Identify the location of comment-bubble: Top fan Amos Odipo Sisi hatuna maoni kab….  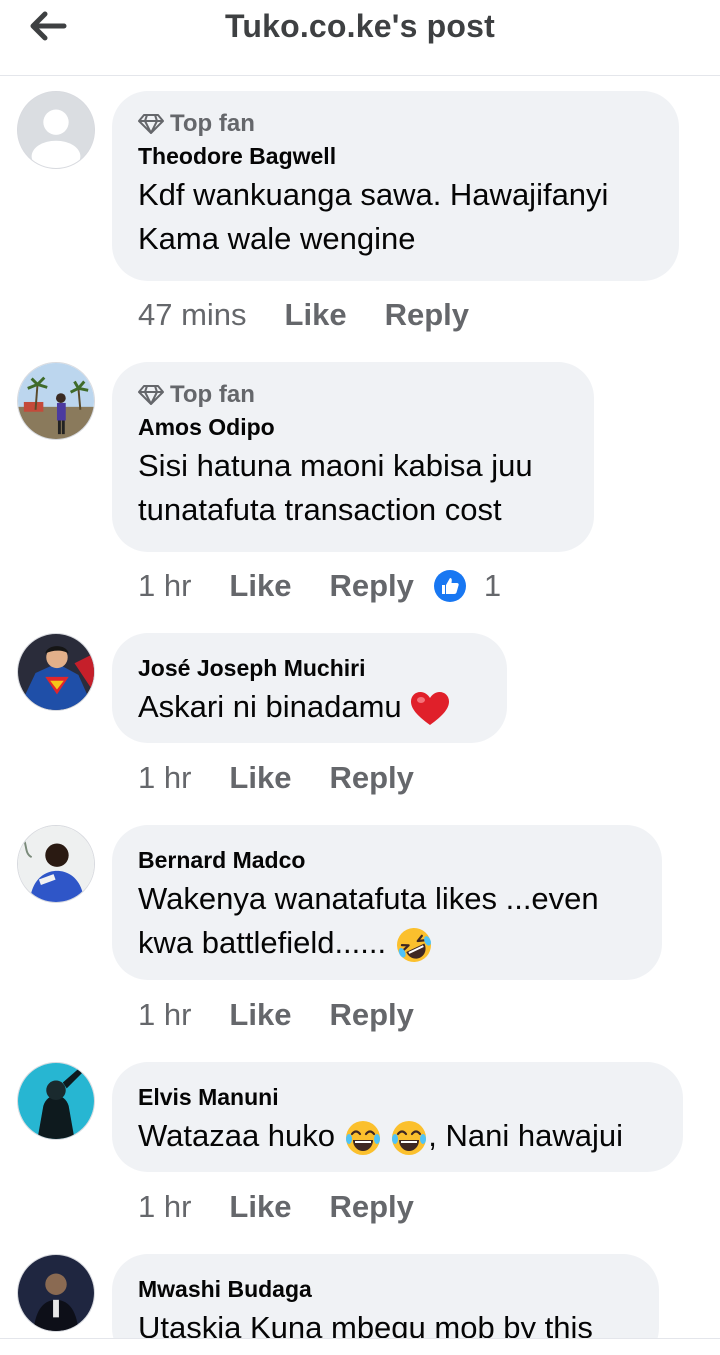
(353, 457).